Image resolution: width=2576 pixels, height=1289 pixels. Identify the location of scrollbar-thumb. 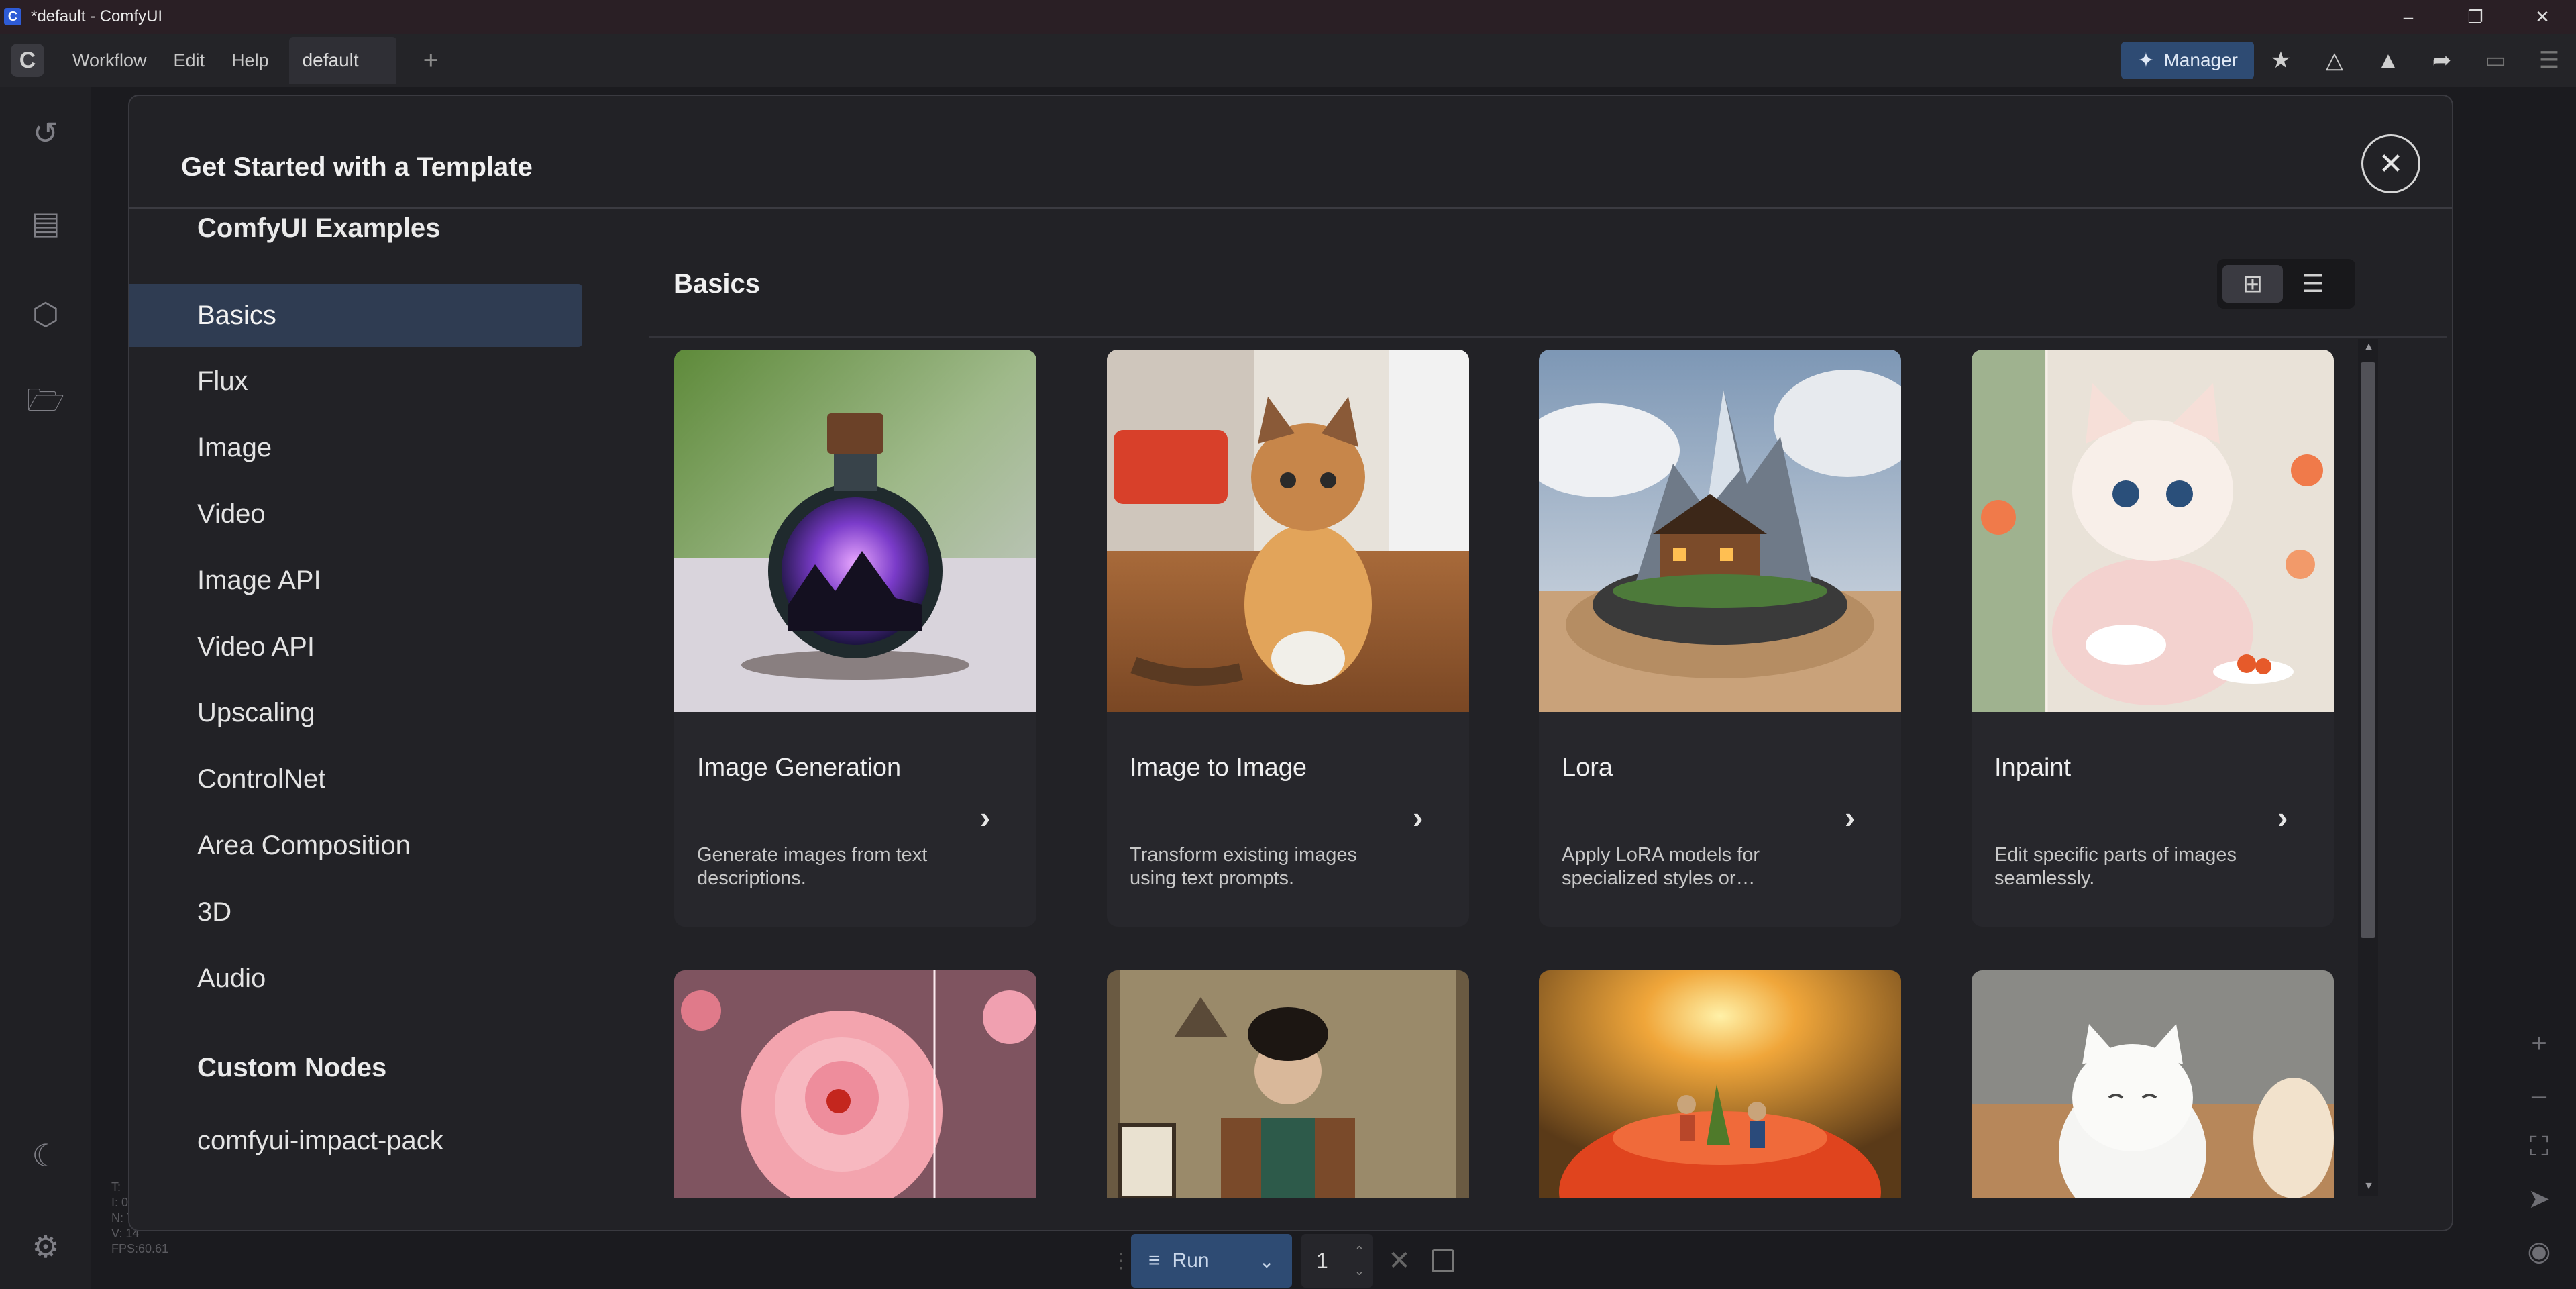
(2368, 650).